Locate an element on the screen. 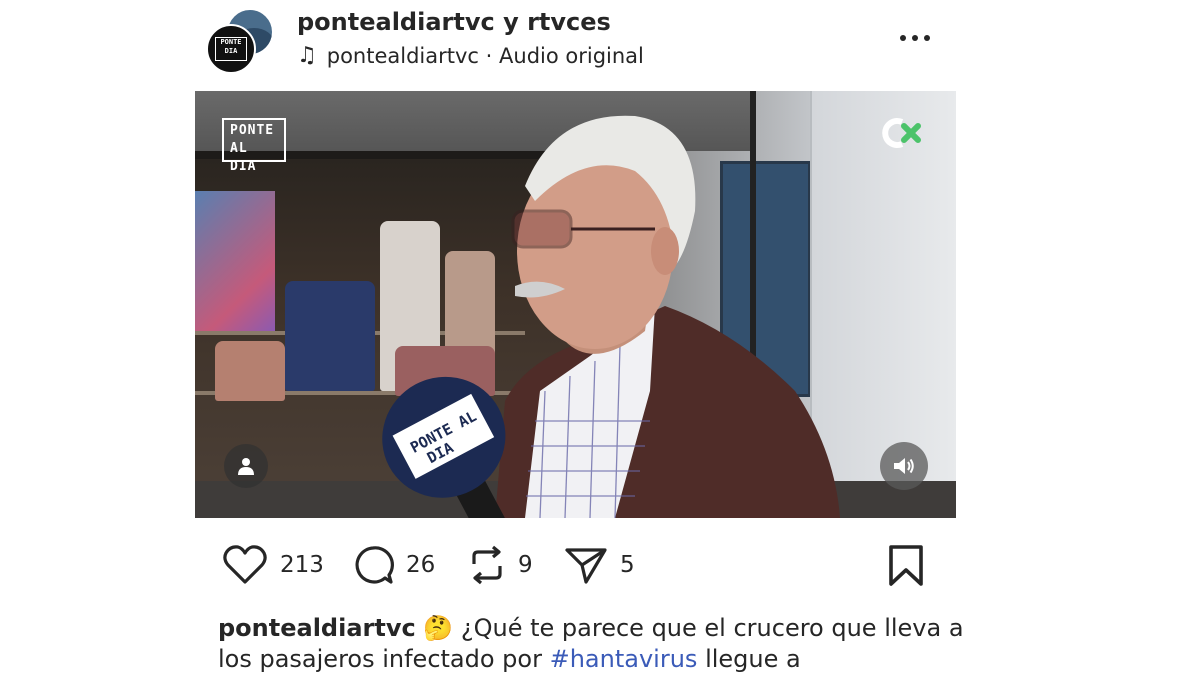  ponte-al-dia-mini-logo-icon: PONTE DIA is located at coordinates (231, 49).